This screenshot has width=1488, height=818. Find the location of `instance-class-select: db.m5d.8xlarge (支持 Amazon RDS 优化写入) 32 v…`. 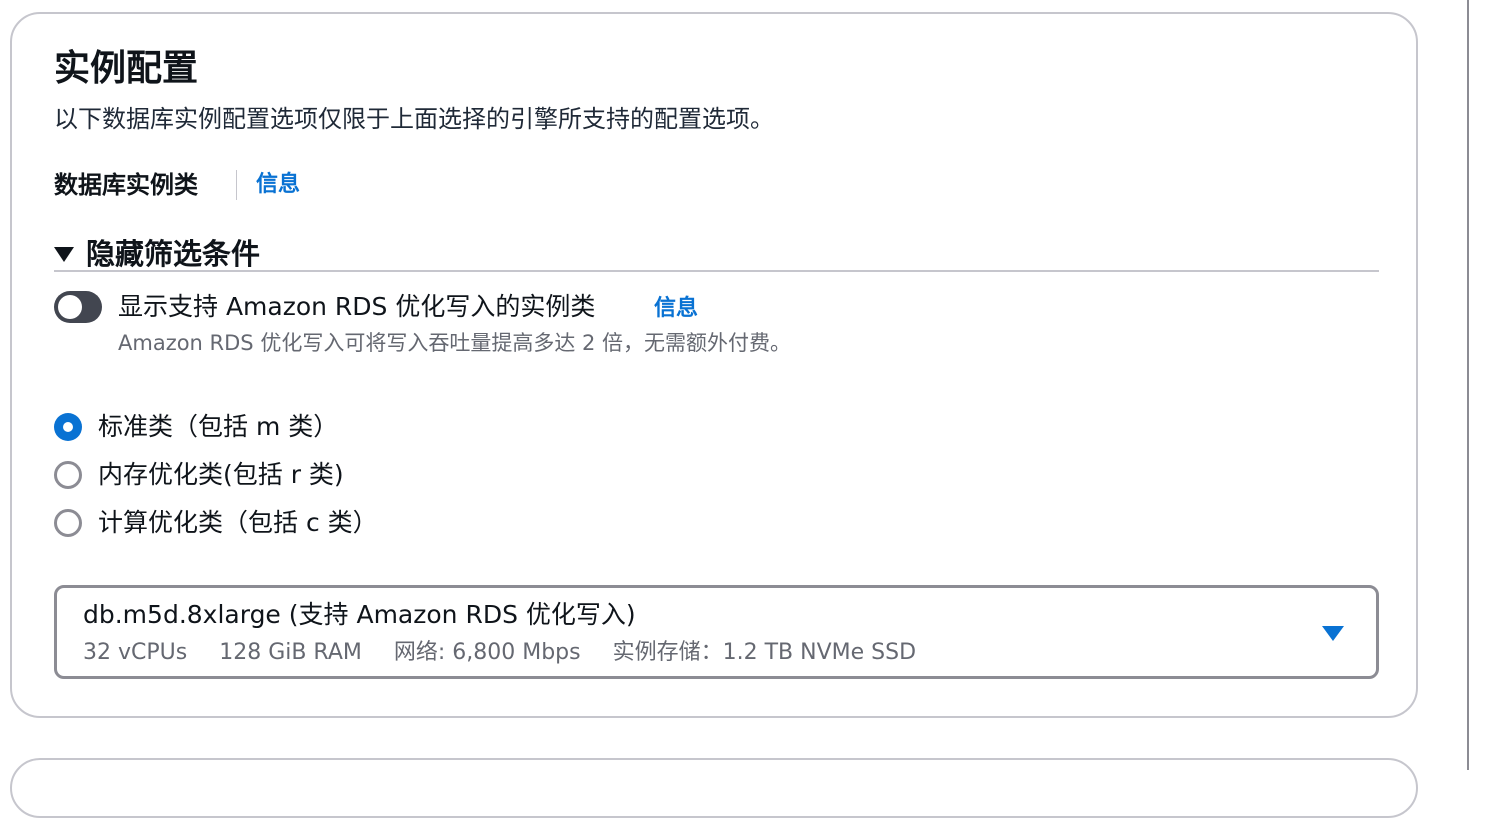

instance-class-select: db.m5d.8xlarge (支持 Amazon RDS 优化写入) 32 v… is located at coordinates (716, 632).